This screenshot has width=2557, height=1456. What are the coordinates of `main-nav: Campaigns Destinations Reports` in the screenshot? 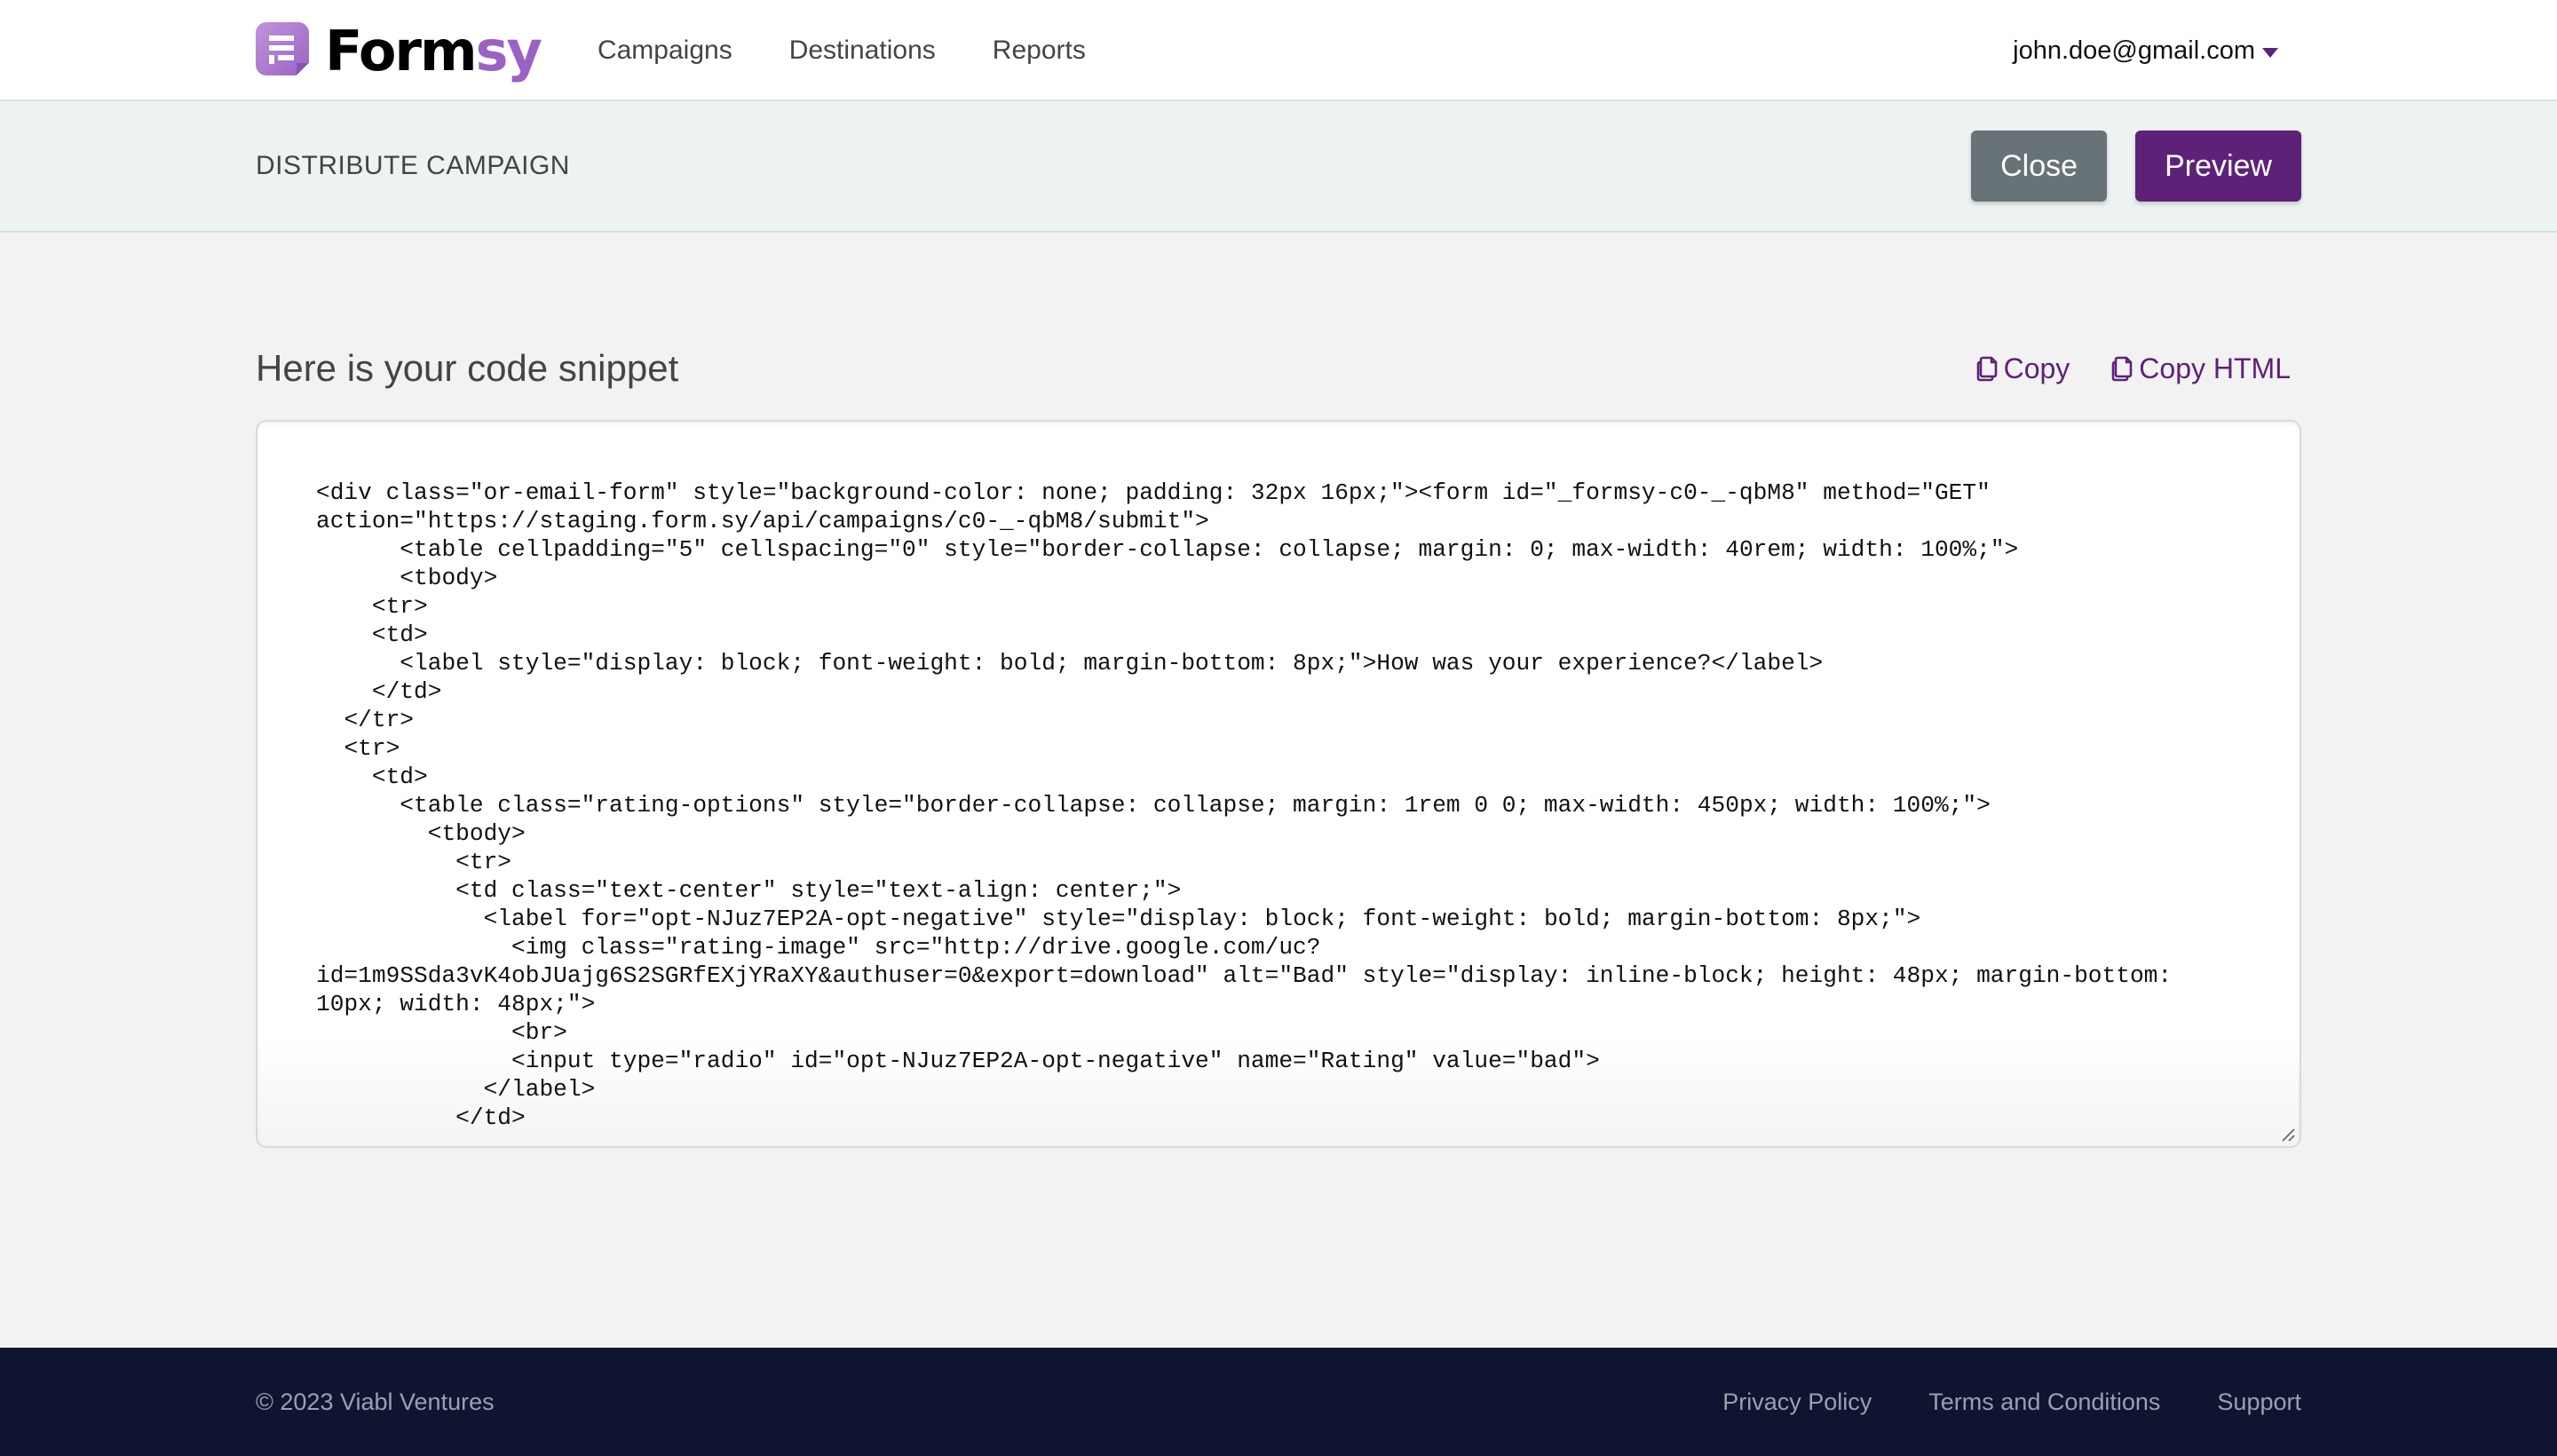 It's located at (870, 51).